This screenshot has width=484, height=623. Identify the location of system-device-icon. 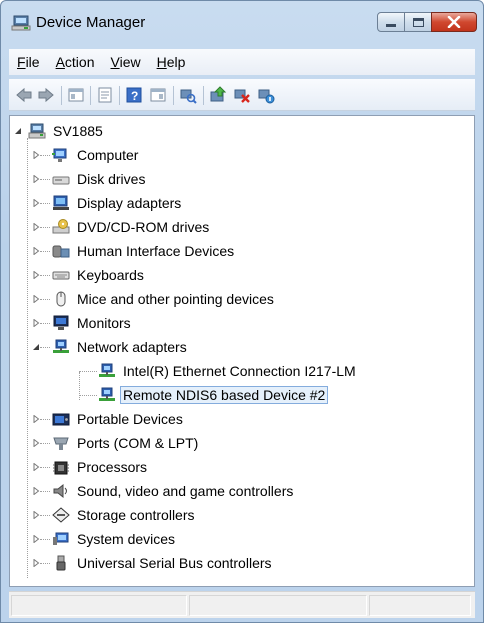
(61, 538).